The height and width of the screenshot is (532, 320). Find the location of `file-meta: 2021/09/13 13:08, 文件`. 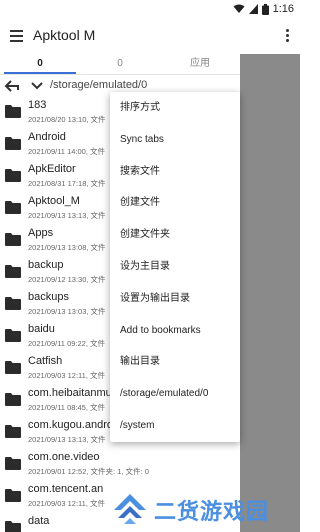

file-meta: 2021/09/13 13:08, 文件 is located at coordinates (67, 247).